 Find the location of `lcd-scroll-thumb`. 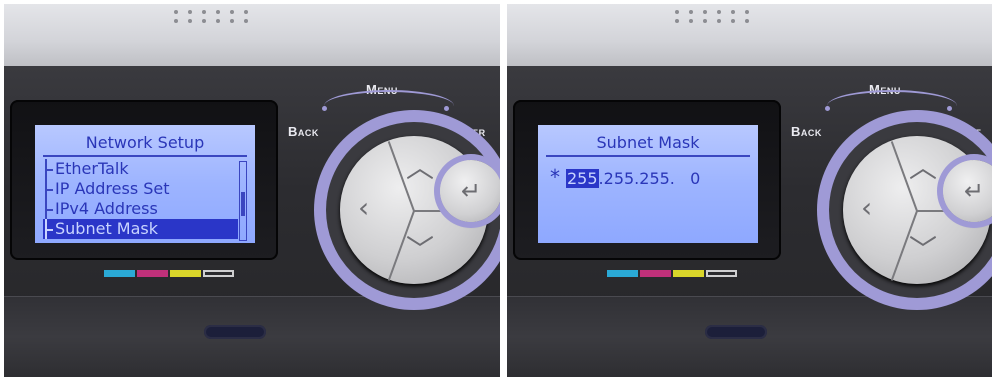

lcd-scroll-thumb is located at coordinates (243, 204).